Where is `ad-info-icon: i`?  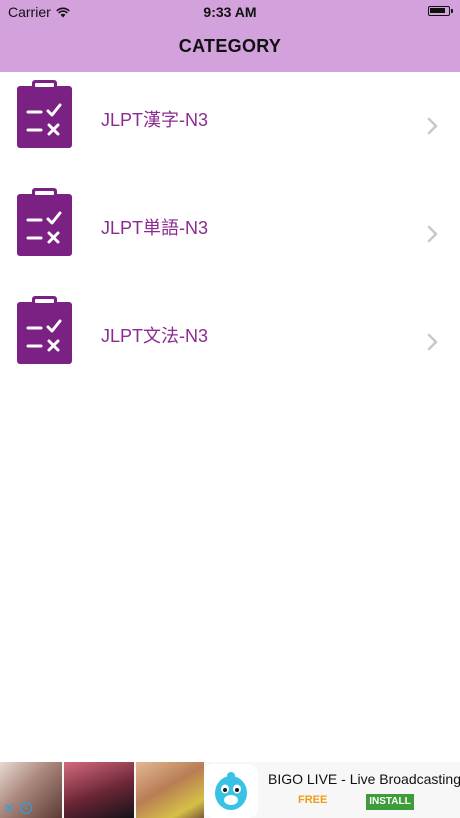
ad-info-icon: i is located at coordinates (26, 808).